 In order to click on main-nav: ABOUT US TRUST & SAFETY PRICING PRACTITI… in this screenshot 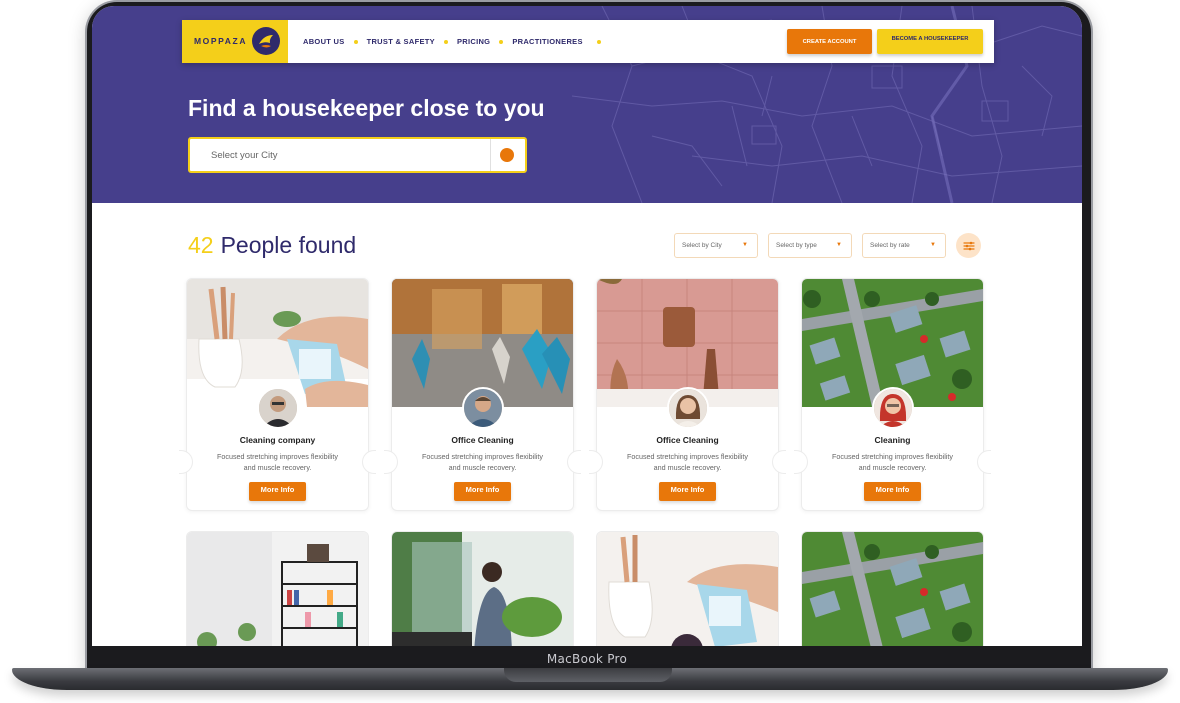, I will do `click(456, 41)`.